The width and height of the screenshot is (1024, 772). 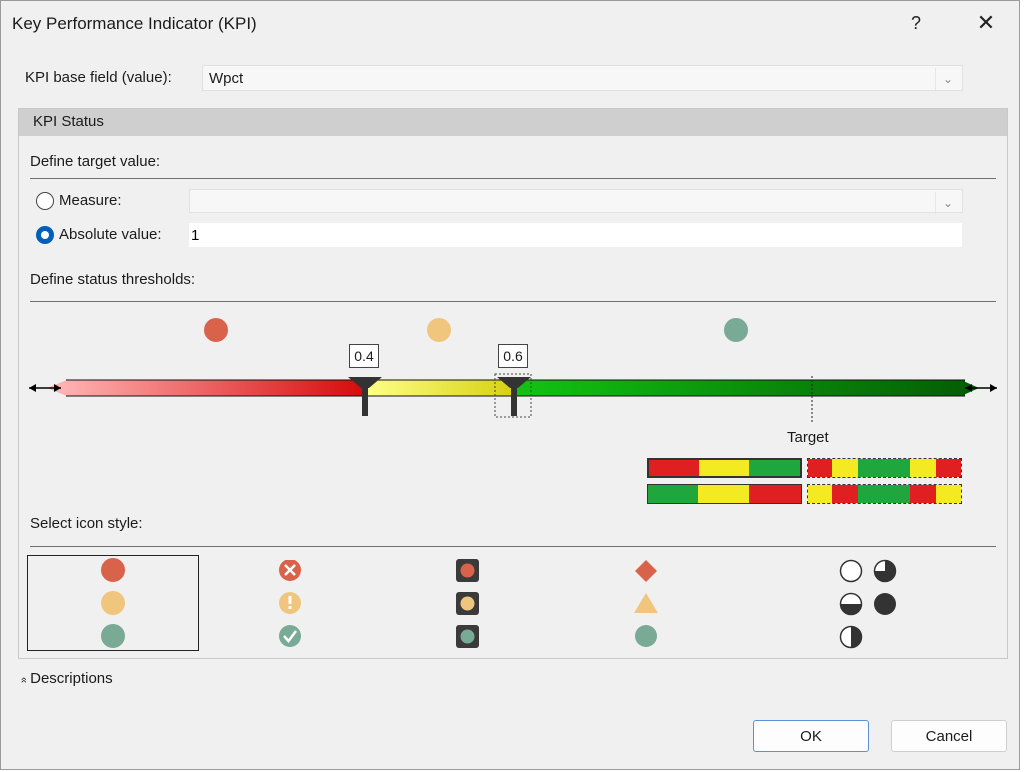 I want to click on close-button: ✕, so click(x=986, y=23).